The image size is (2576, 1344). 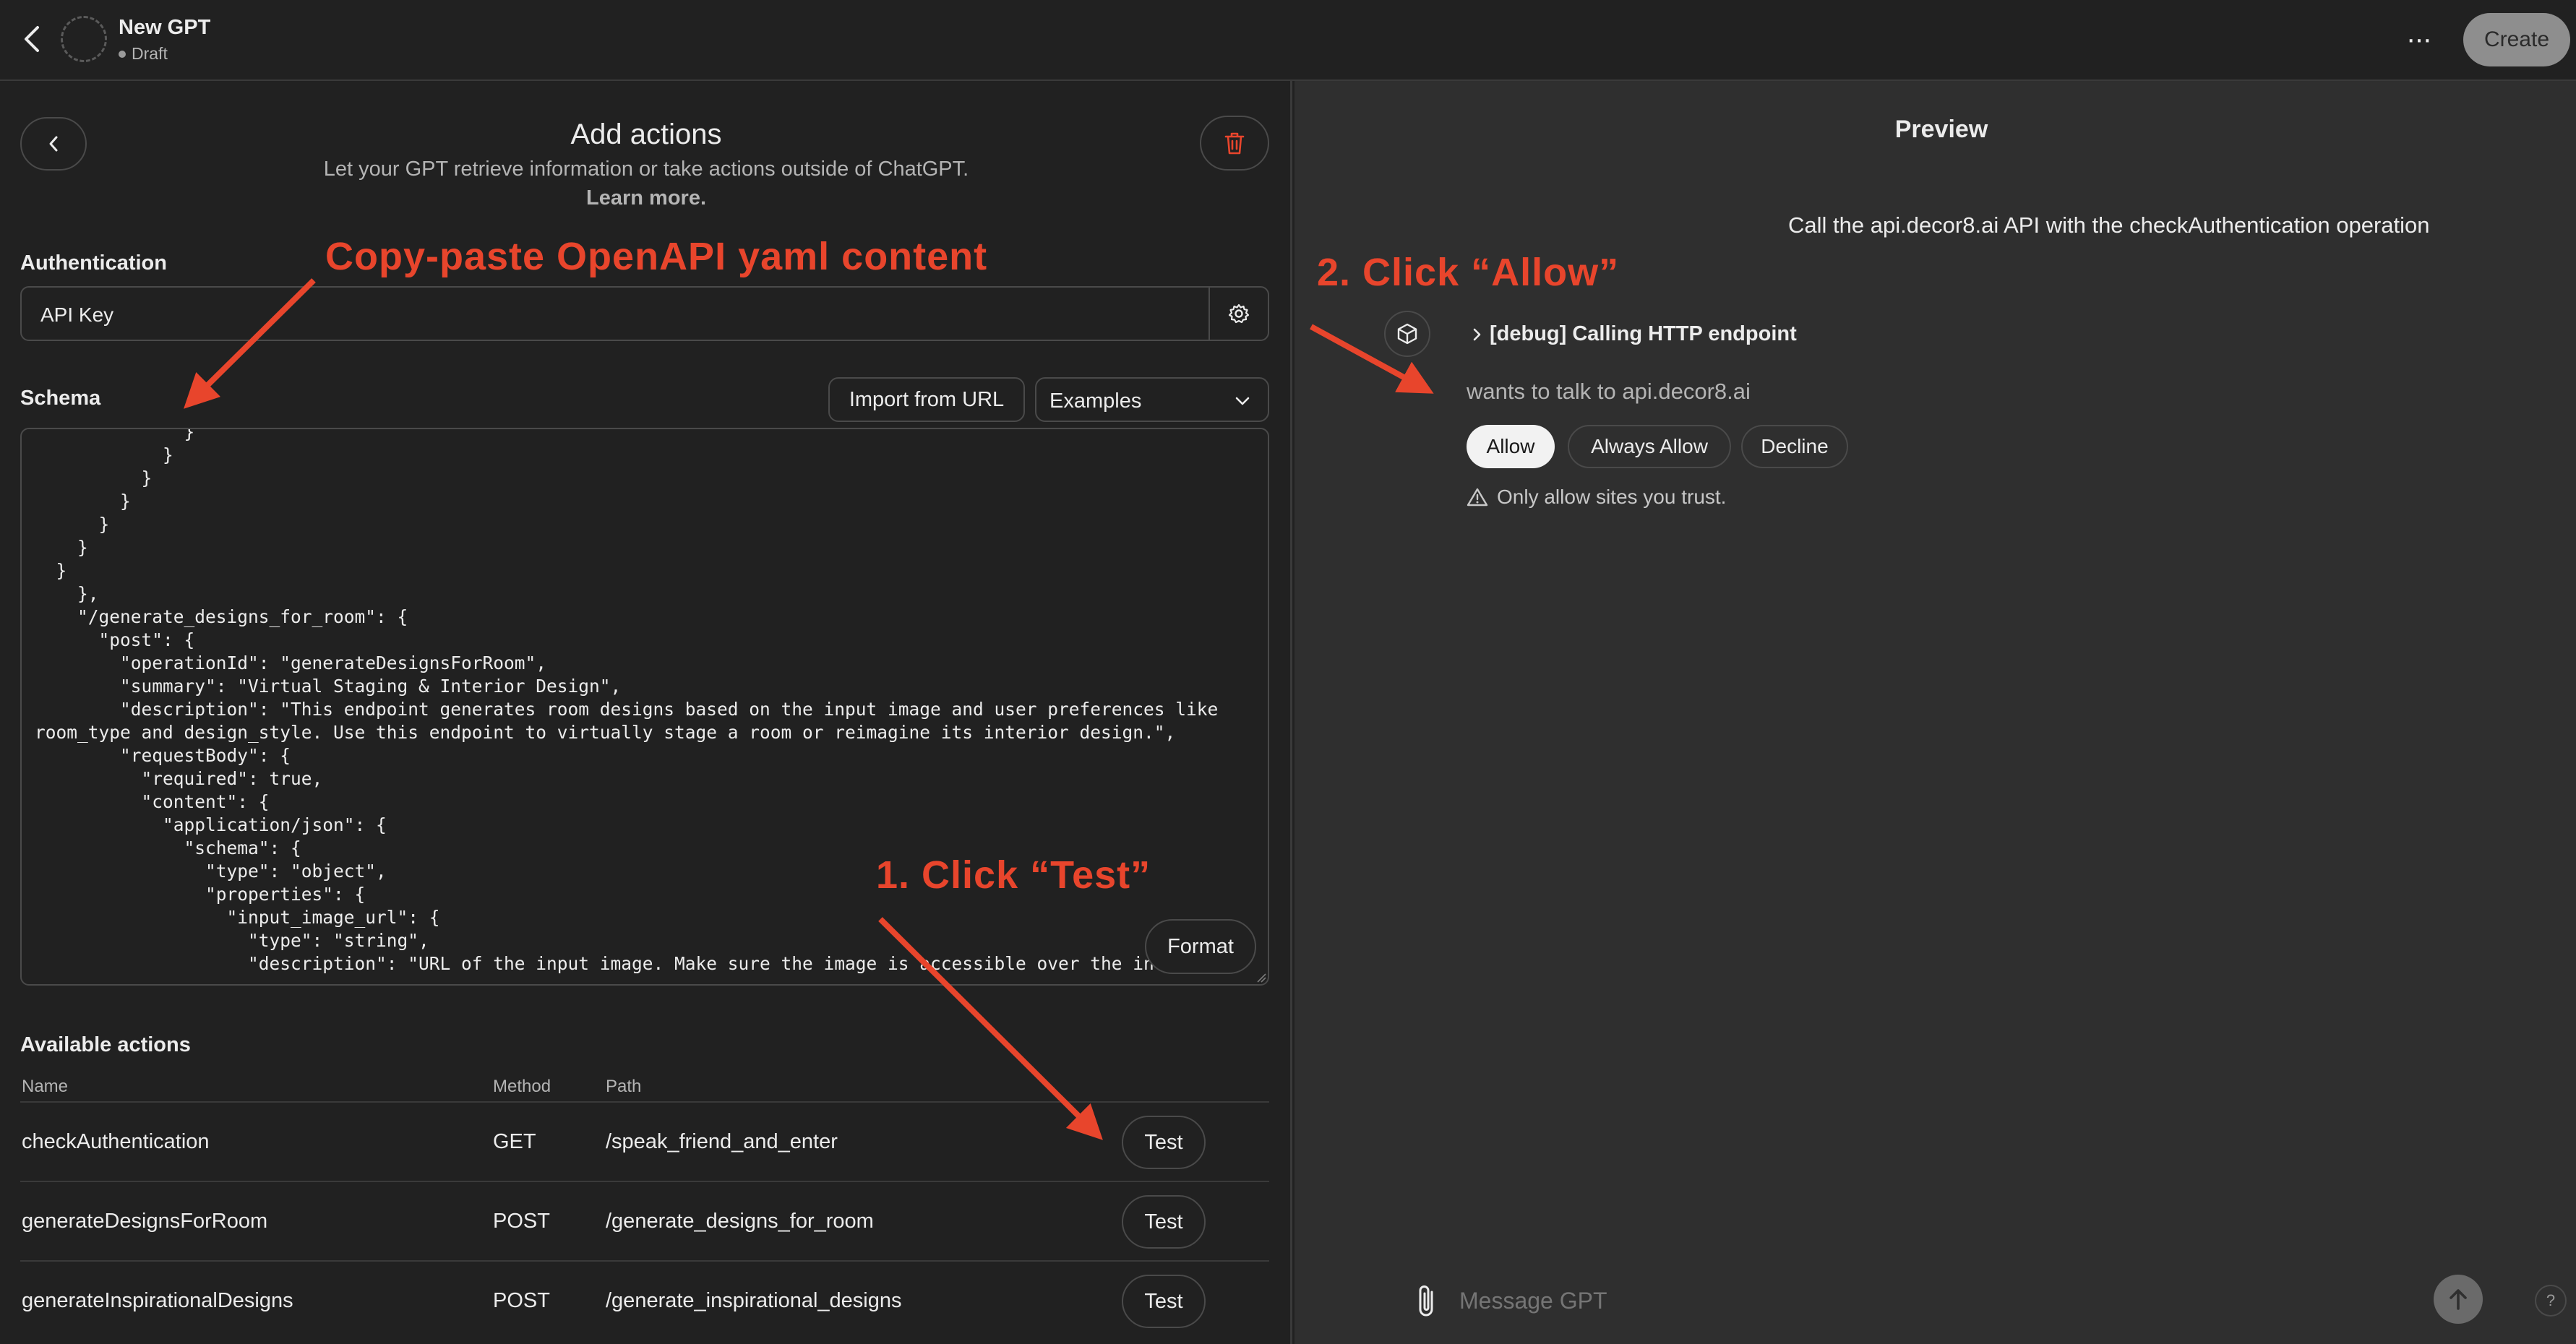 I want to click on chevron-left-icon, so click(x=32, y=39).